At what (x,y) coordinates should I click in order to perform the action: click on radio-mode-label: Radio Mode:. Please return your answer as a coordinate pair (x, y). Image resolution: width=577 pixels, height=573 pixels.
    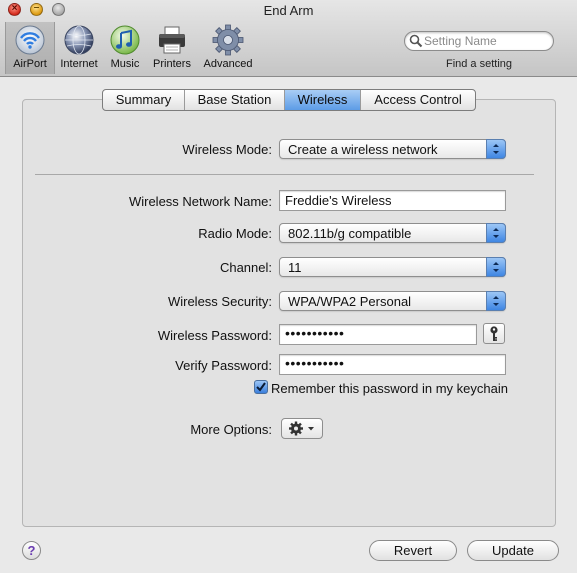
    Looking at the image, I should click on (235, 233).